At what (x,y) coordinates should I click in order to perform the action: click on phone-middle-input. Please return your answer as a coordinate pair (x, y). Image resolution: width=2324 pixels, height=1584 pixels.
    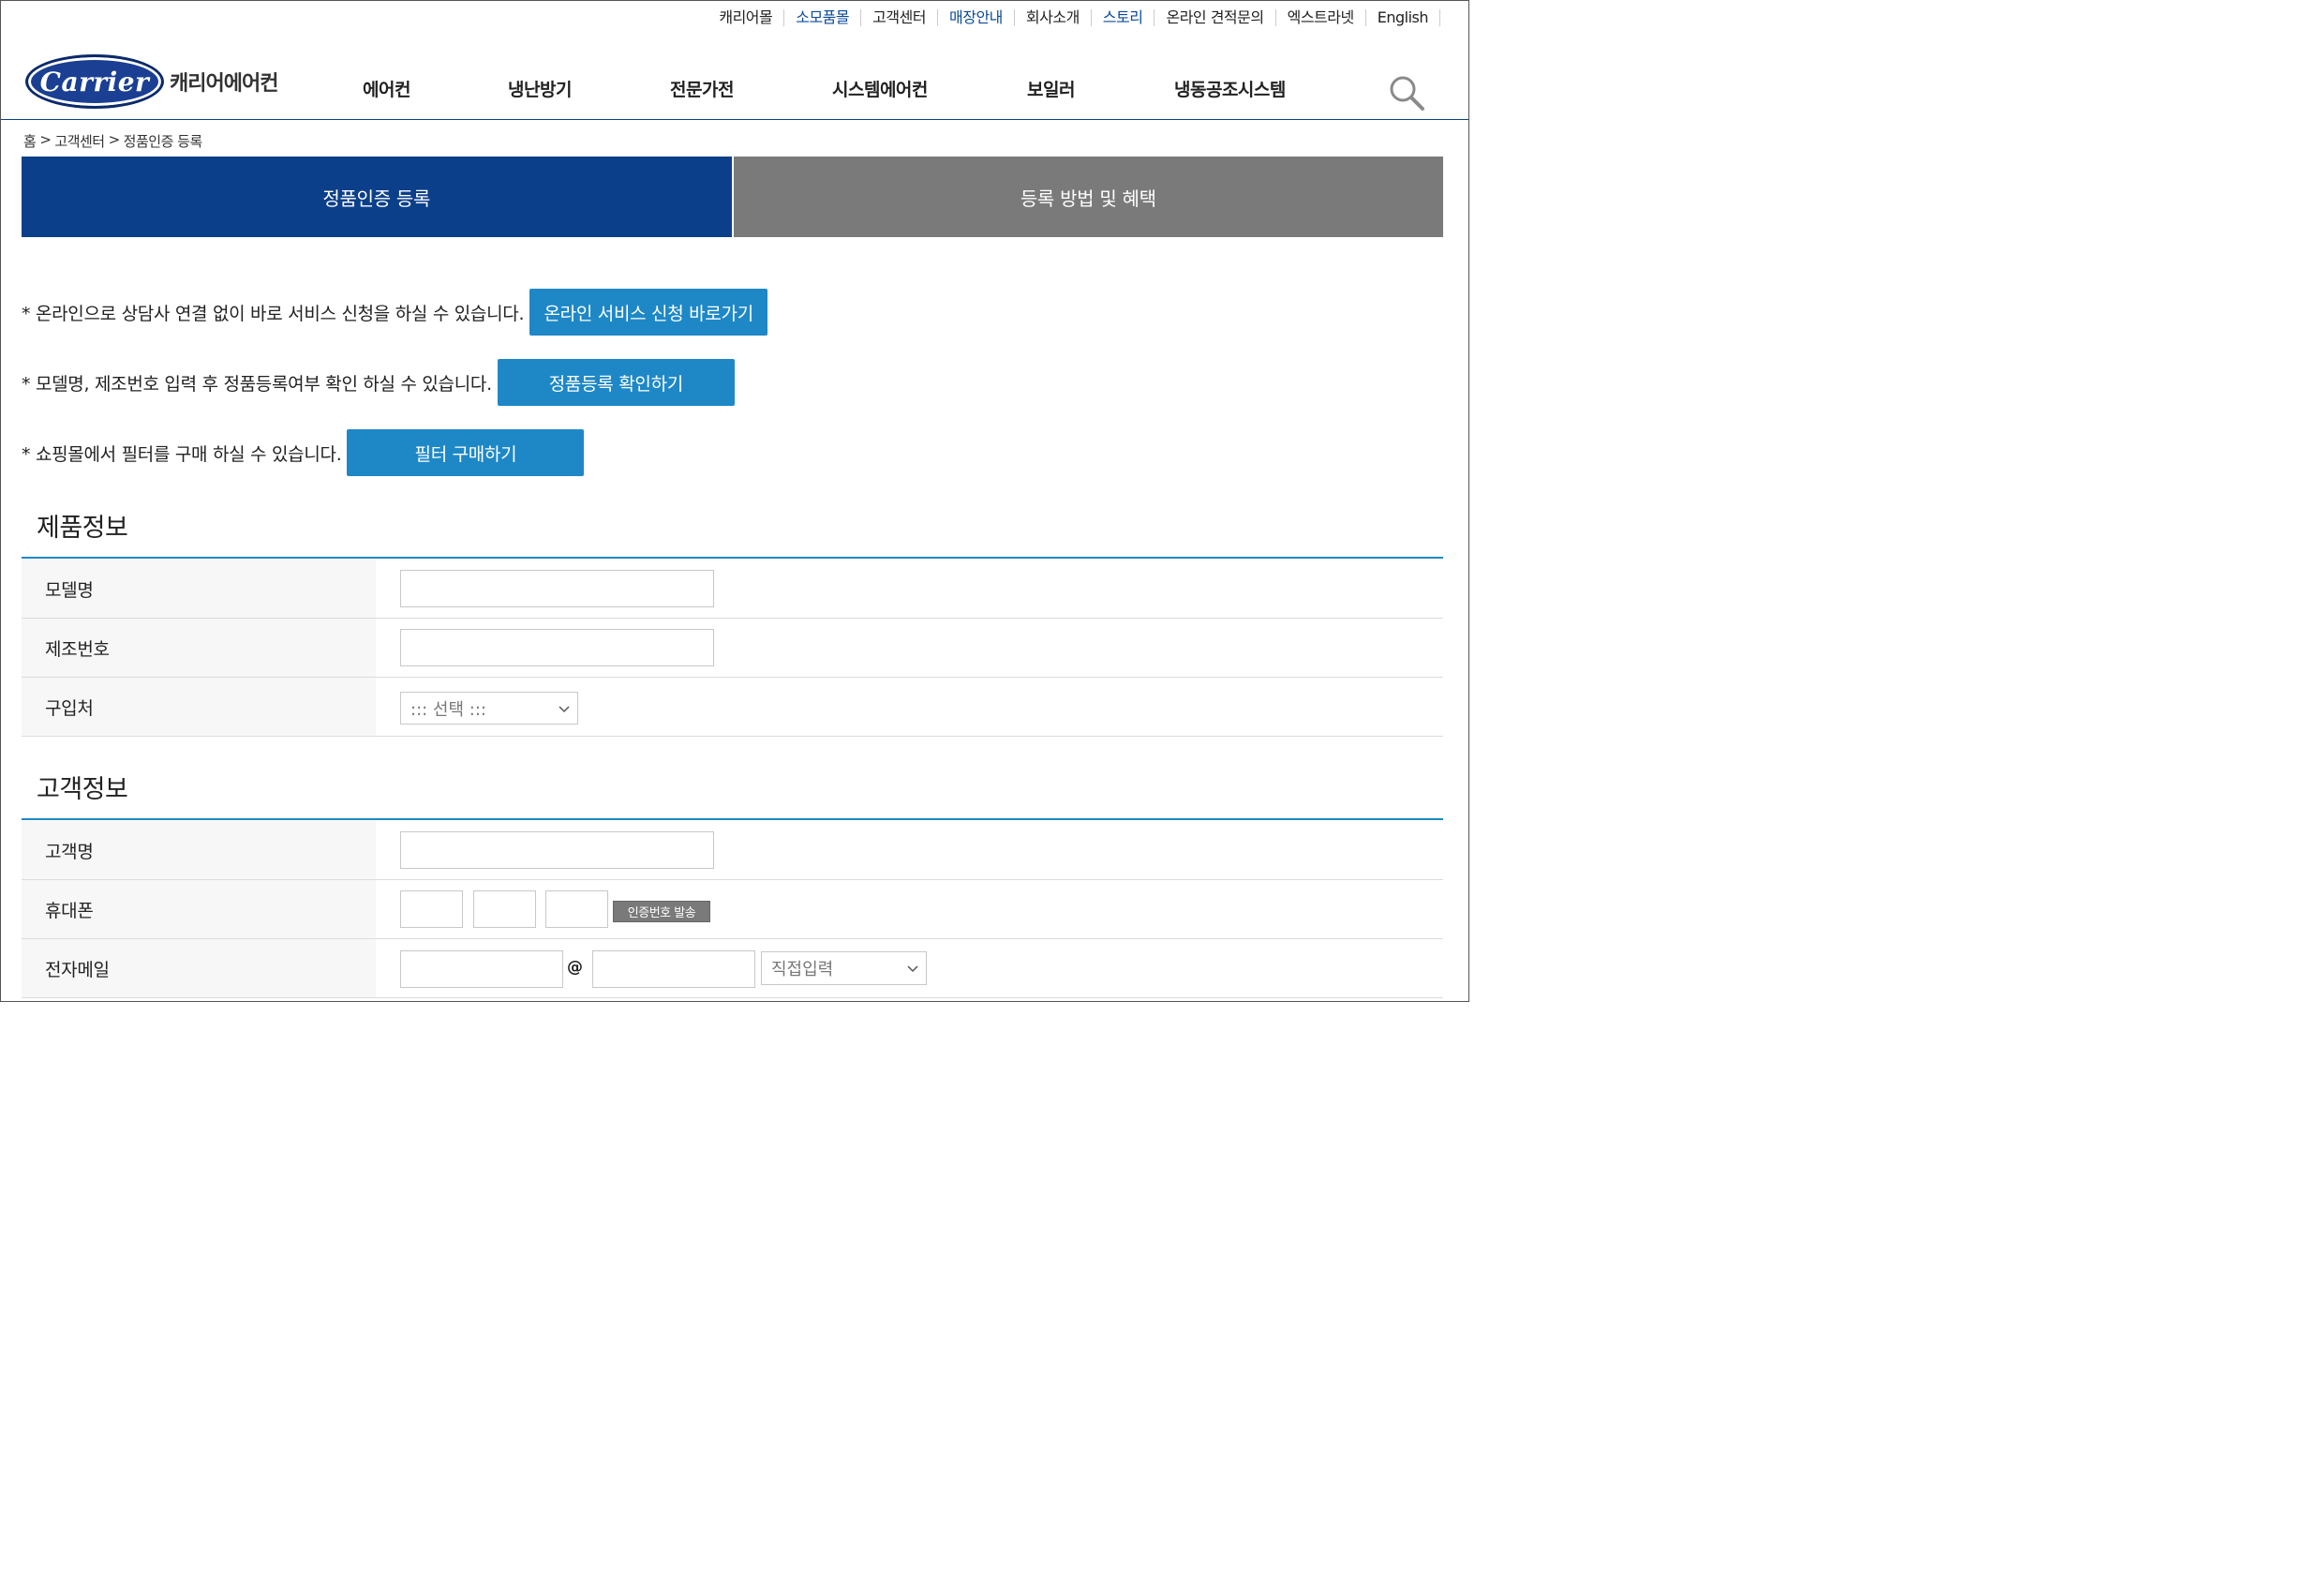
    Looking at the image, I should click on (505, 909).